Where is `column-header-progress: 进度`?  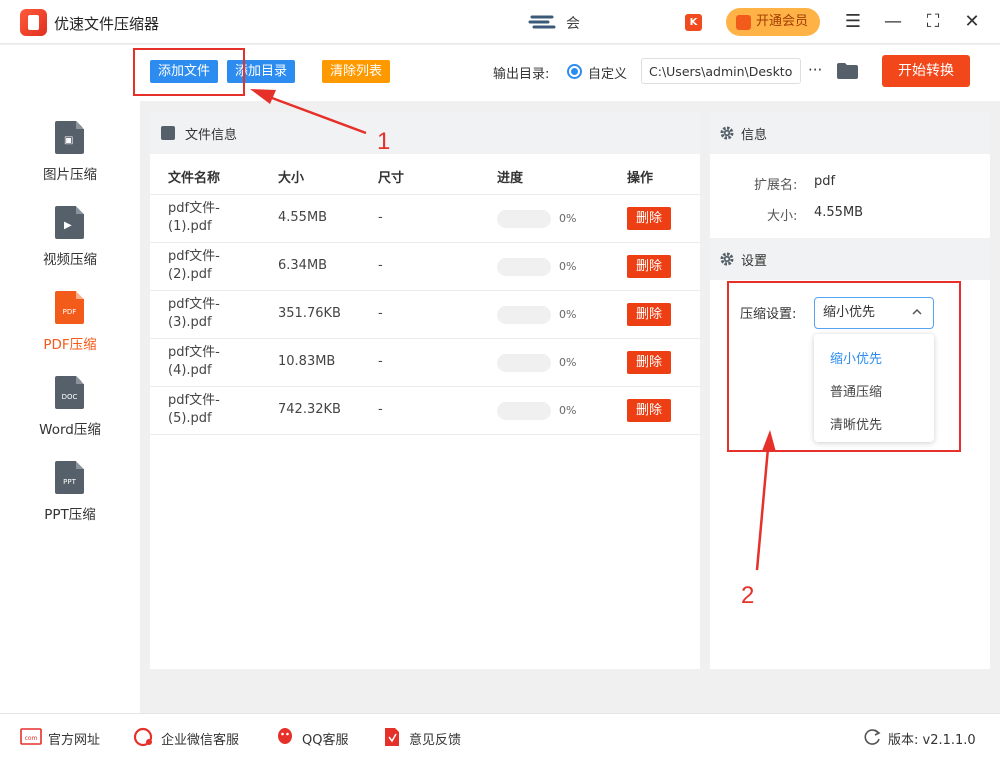 column-header-progress: 进度 is located at coordinates (510, 178).